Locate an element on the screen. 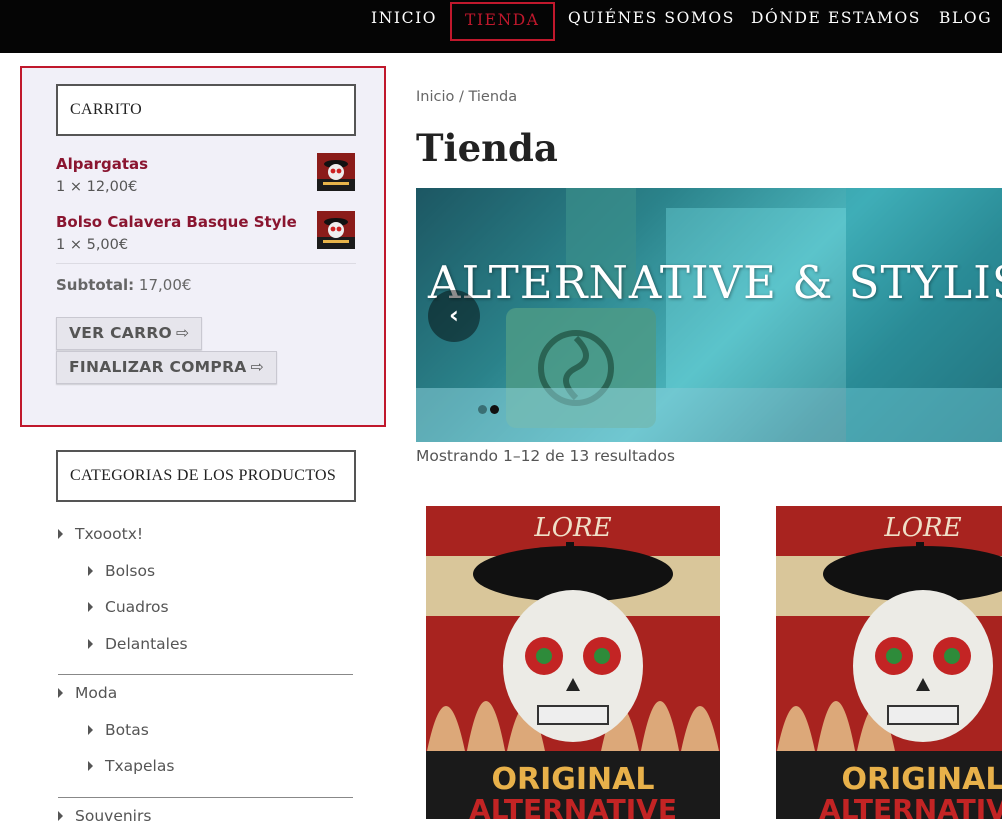 This screenshot has height=826, width=1002. view-cart-button: VER CARRO ⇨ is located at coordinates (129, 333).